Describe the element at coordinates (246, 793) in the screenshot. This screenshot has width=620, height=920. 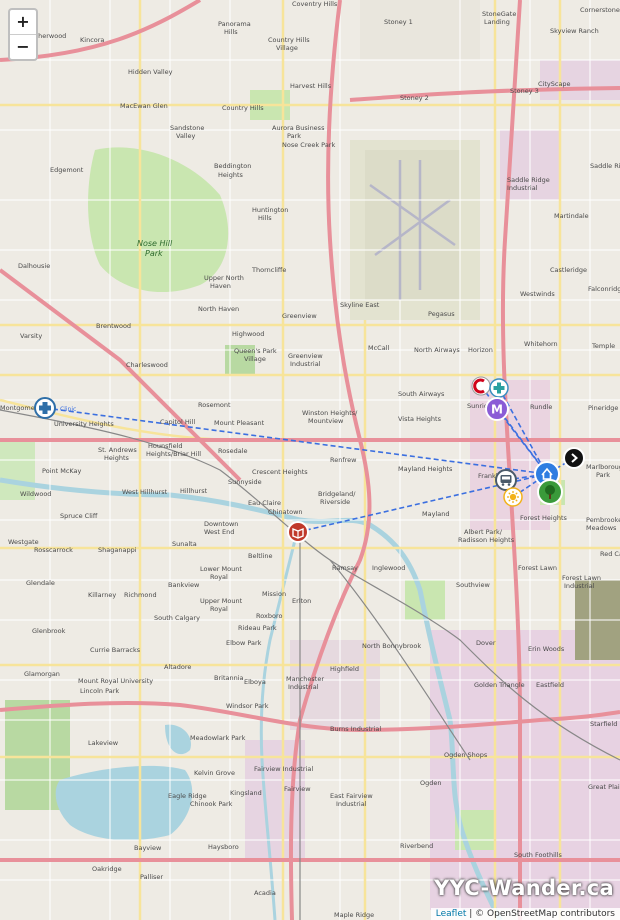
I see `svg-text: Kingsland` at that location.